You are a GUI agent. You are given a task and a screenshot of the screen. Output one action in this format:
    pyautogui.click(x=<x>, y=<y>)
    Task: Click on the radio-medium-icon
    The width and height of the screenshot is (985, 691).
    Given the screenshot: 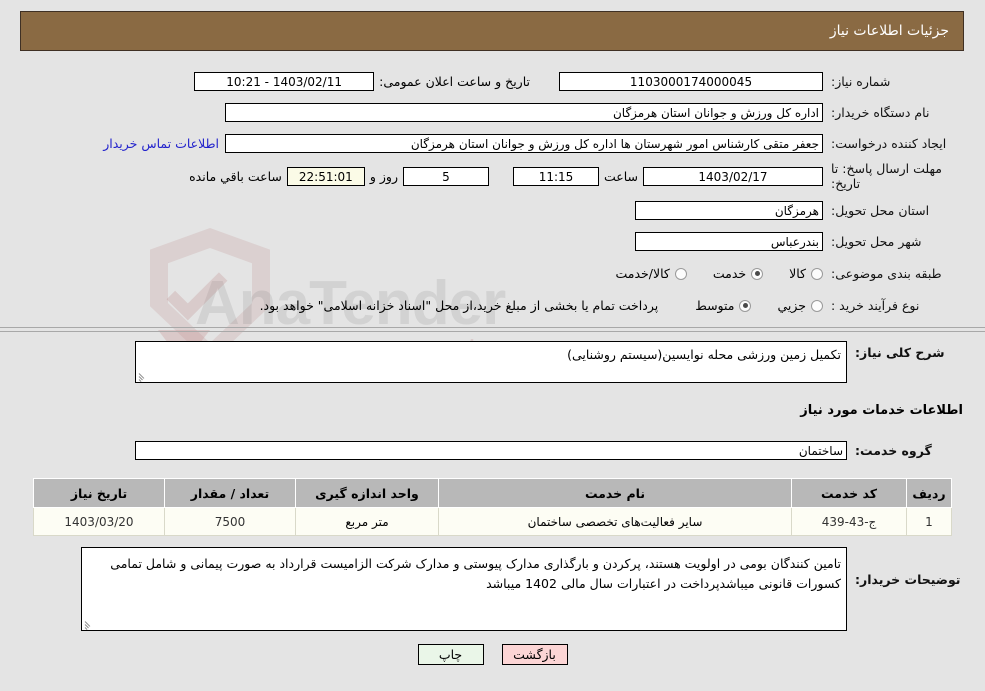 What is the action you would take?
    pyautogui.click(x=745, y=305)
    